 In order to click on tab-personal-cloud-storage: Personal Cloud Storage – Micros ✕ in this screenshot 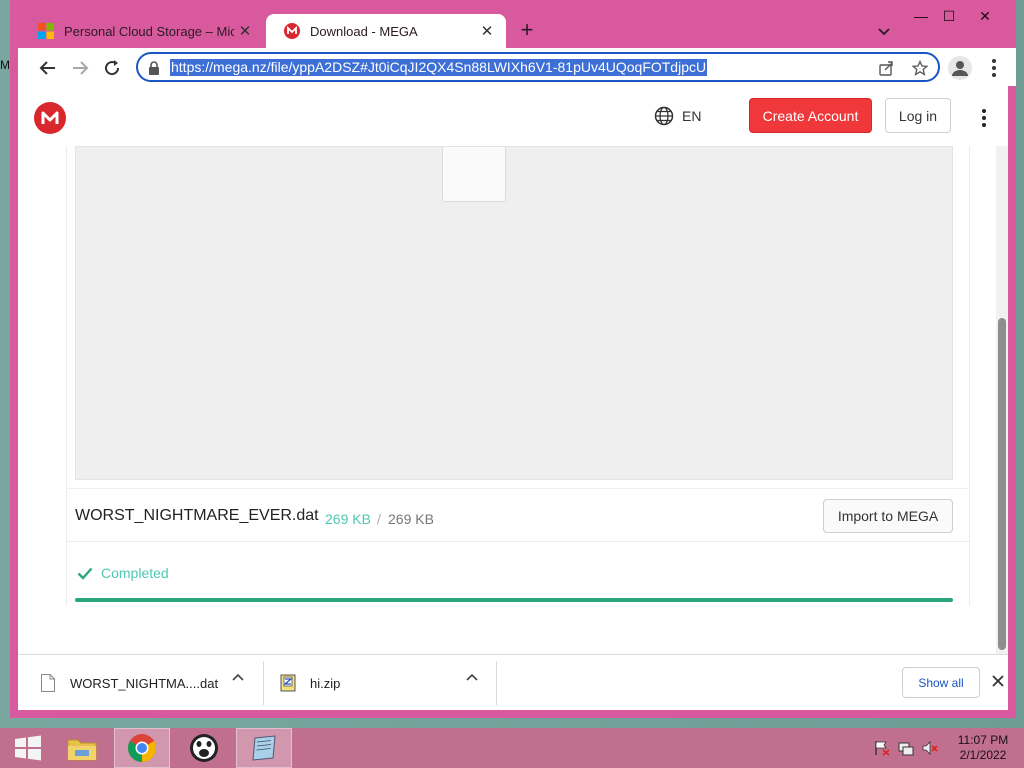, I will do `click(142, 31)`.